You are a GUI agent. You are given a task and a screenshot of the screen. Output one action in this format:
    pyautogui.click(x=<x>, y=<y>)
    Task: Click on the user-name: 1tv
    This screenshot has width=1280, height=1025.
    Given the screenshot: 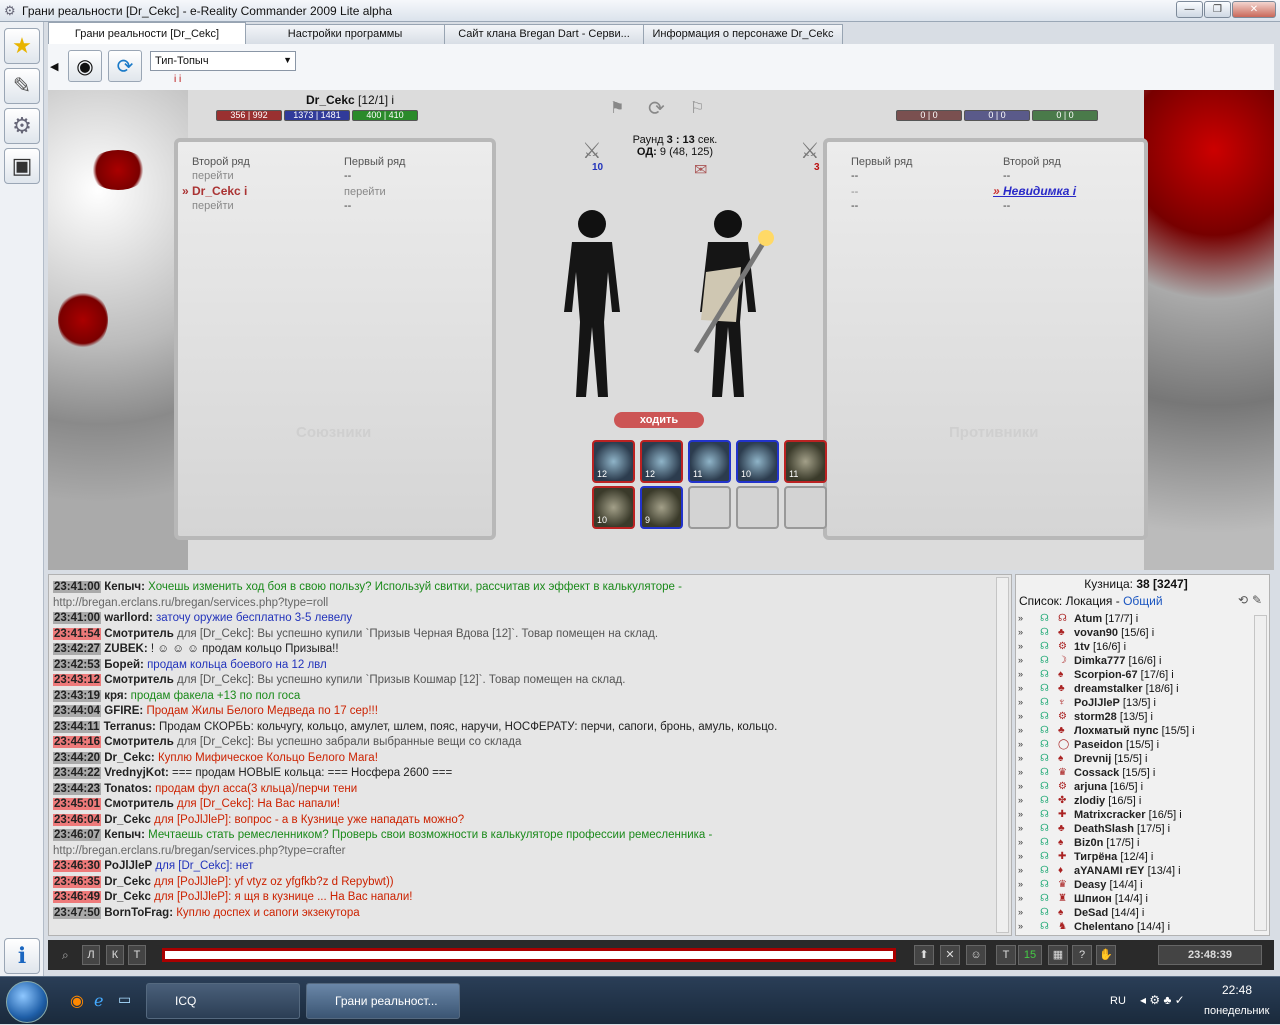 What is the action you would take?
    pyautogui.click(x=1082, y=647)
    